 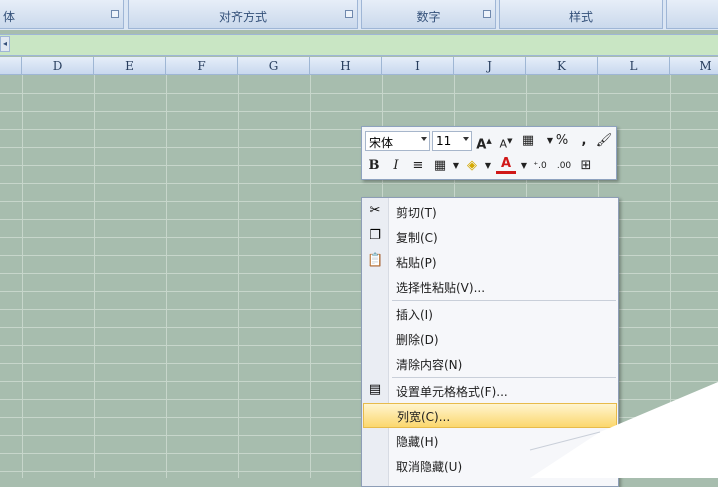 I want to click on page-curl-shape, so click(x=624, y=430).